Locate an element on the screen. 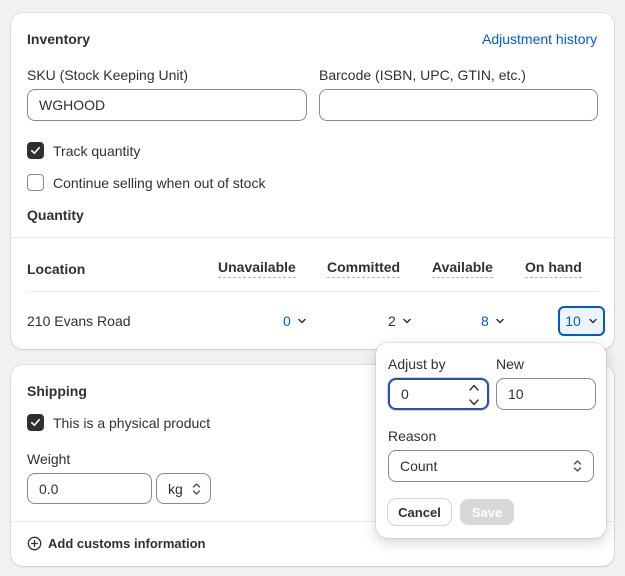  unavailable-column-header: Unavailable is located at coordinates (257, 268).